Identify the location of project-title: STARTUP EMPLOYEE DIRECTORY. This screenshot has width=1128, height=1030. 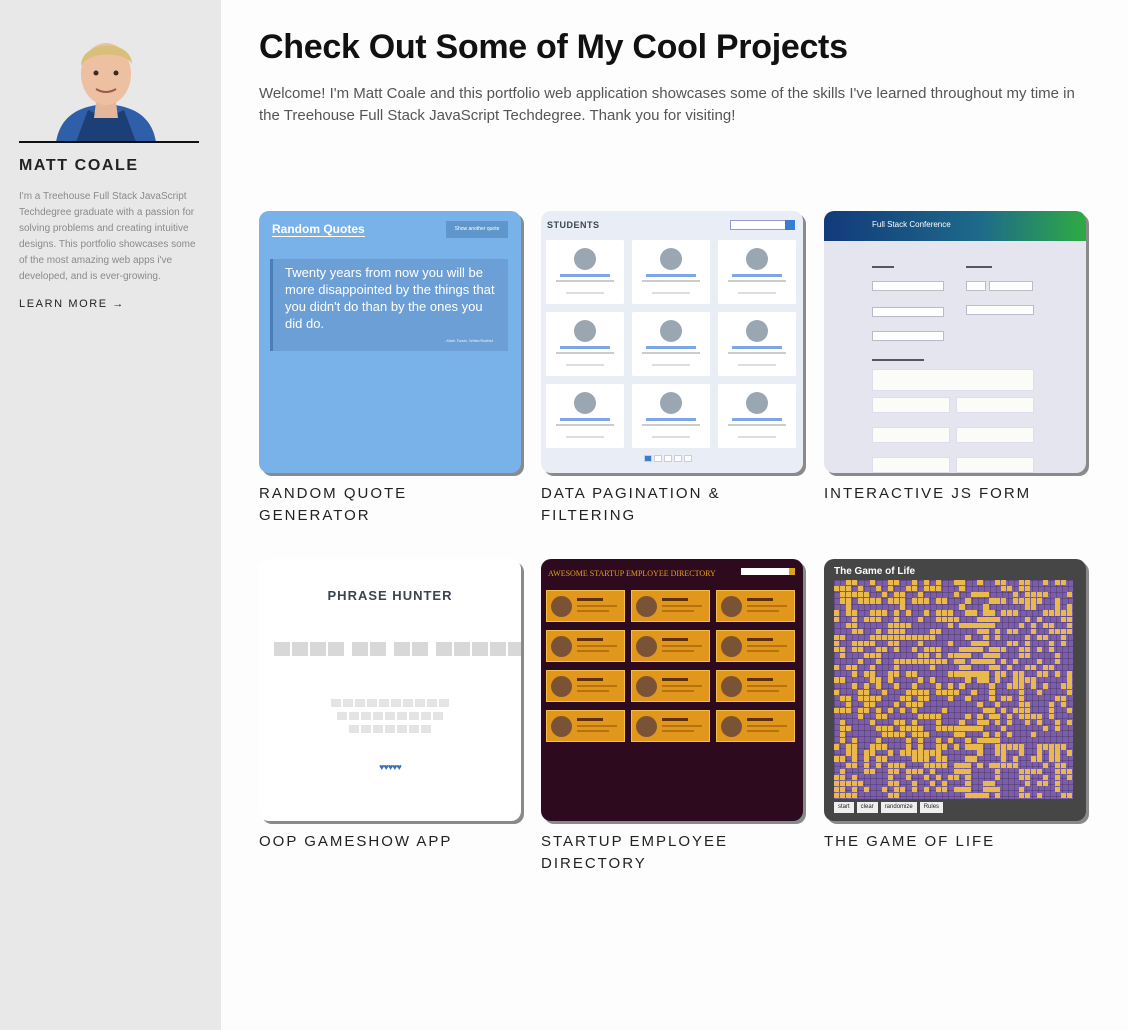
(672, 853).